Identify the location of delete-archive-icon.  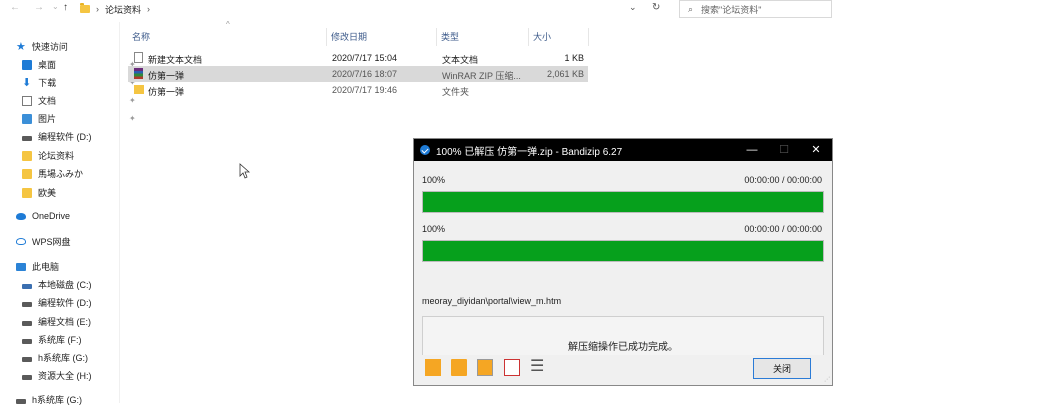
(512, 367).